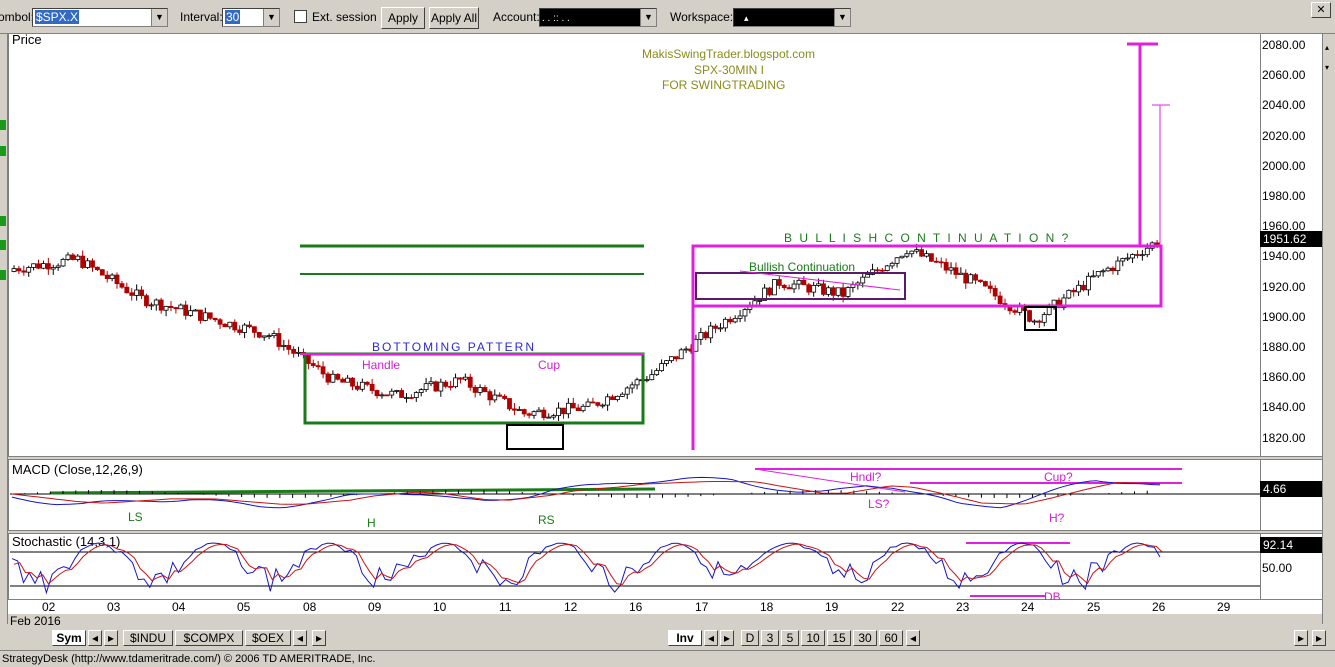 Image resolution: width=1335 pixels, height=667 pixels. What do you see at coordinates (114, 607) in the screenshot?
I see `x-tick-label: 03` at bounding box center [114, 607].